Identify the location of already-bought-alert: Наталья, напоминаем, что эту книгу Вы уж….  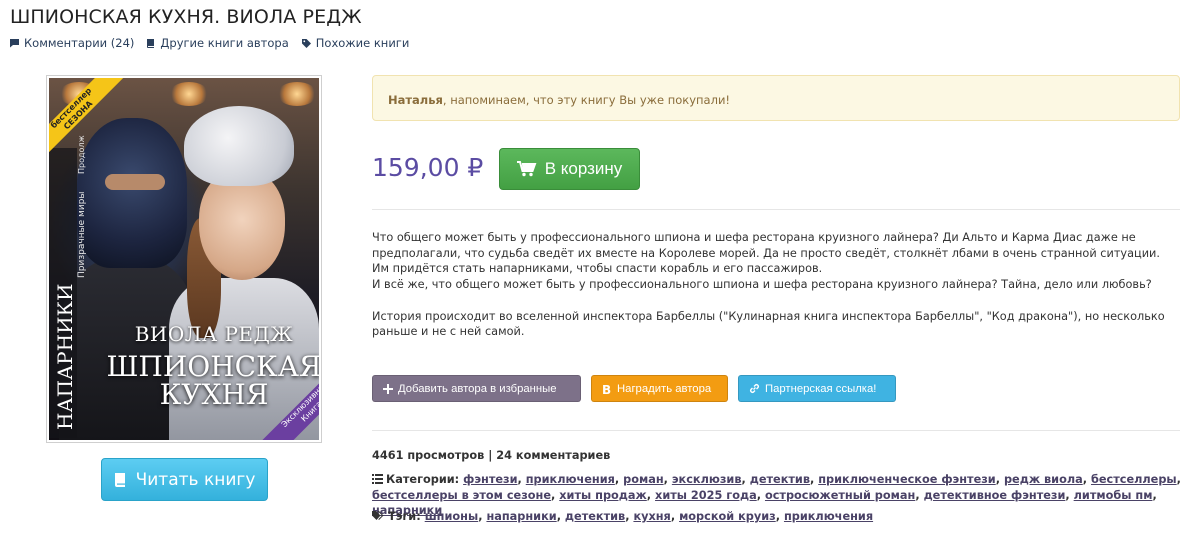
(776, 98).